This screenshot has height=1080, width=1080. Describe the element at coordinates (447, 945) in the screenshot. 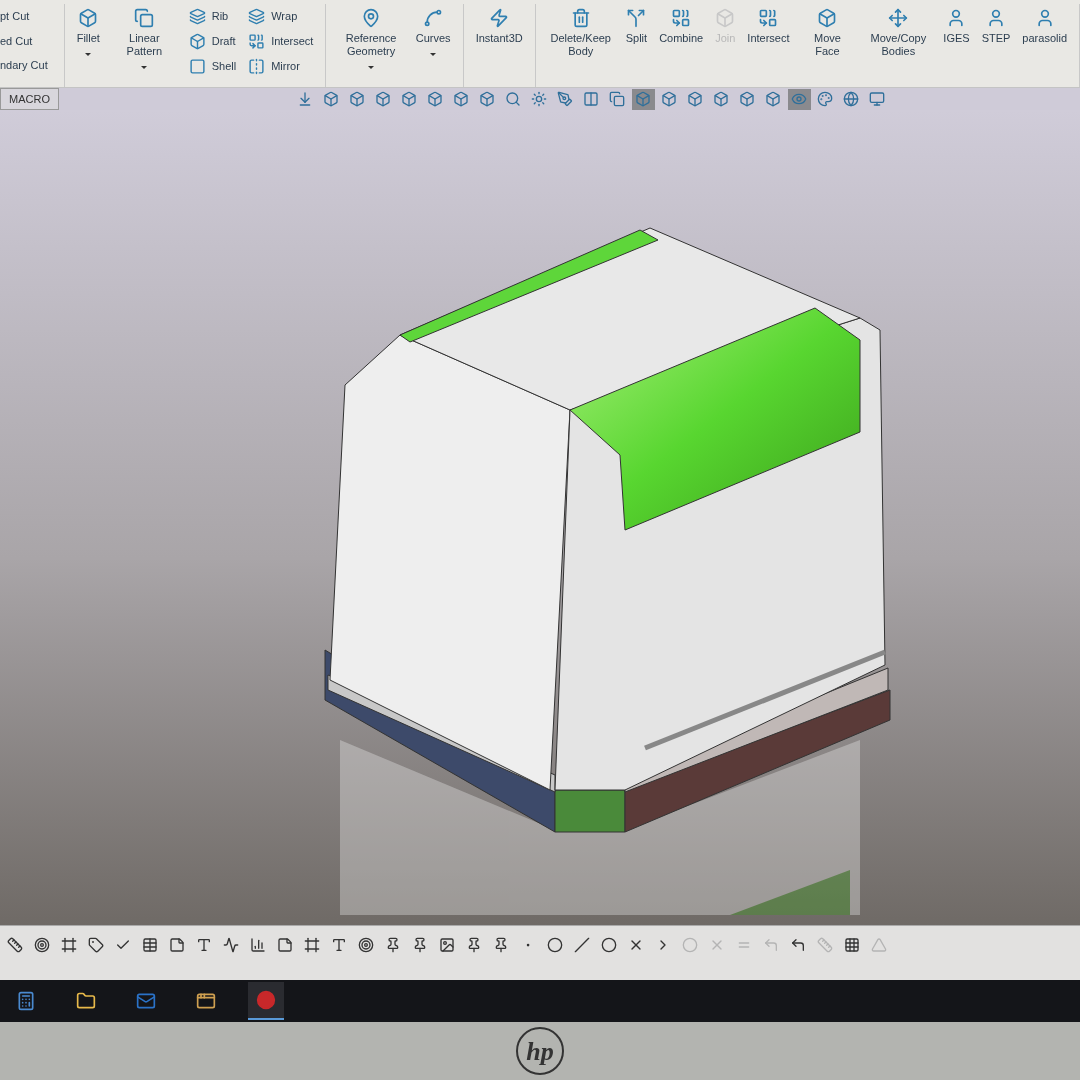

I see `image-icon` at that location.